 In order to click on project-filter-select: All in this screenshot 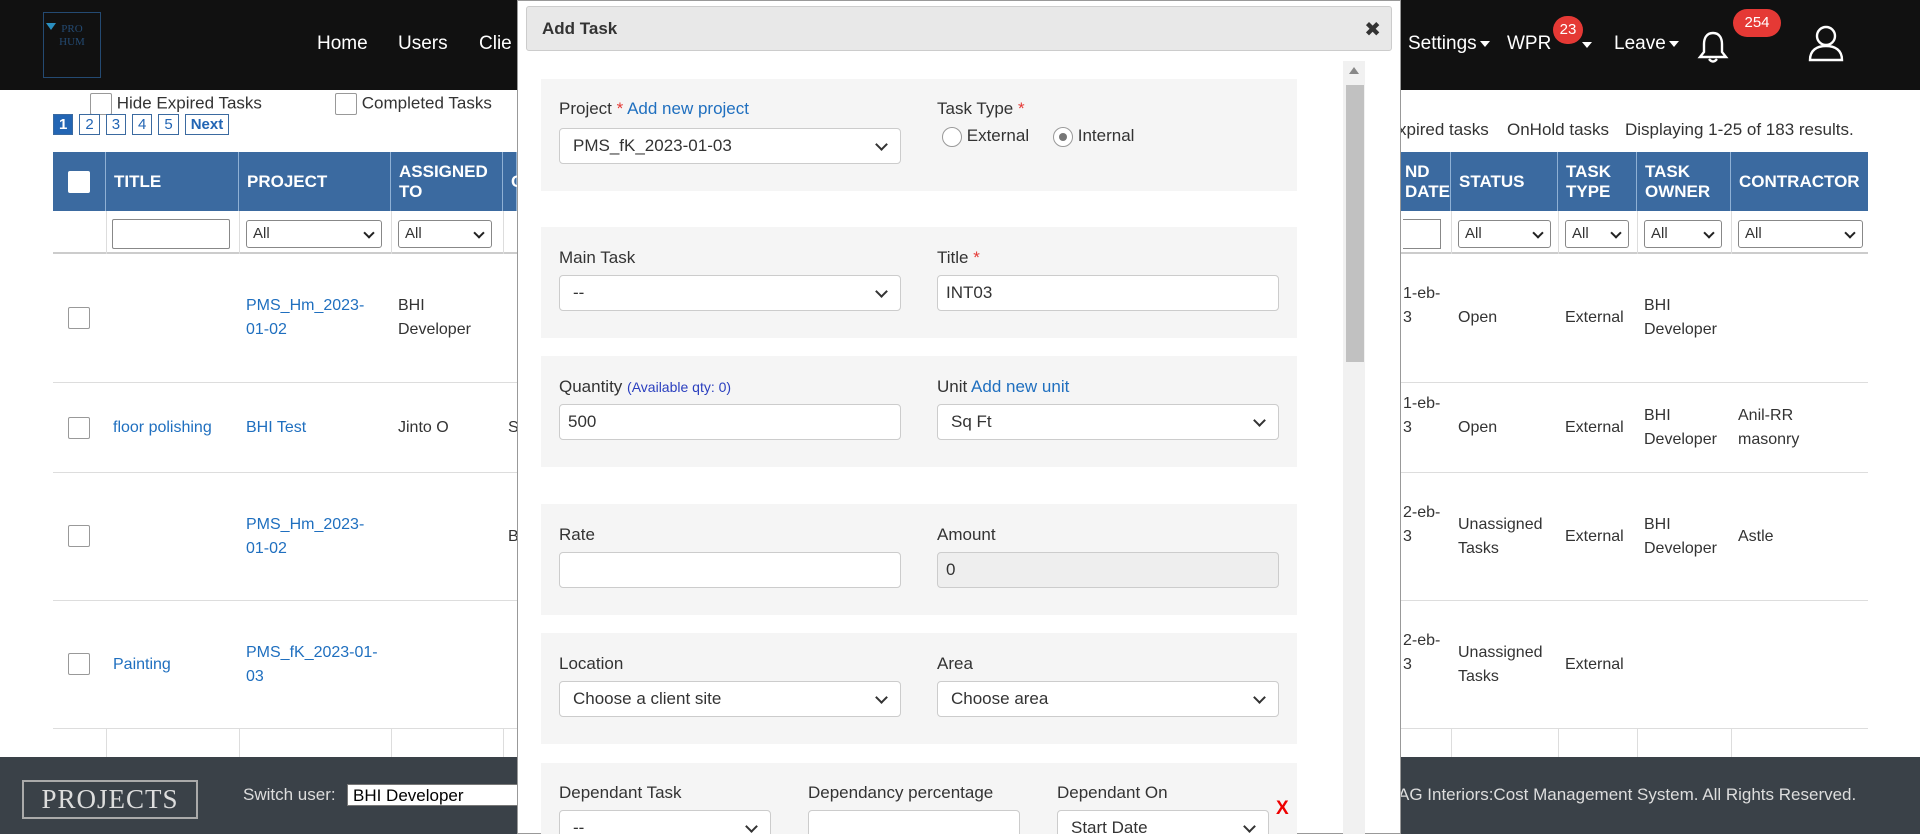, I will do `click(314, 234)`.